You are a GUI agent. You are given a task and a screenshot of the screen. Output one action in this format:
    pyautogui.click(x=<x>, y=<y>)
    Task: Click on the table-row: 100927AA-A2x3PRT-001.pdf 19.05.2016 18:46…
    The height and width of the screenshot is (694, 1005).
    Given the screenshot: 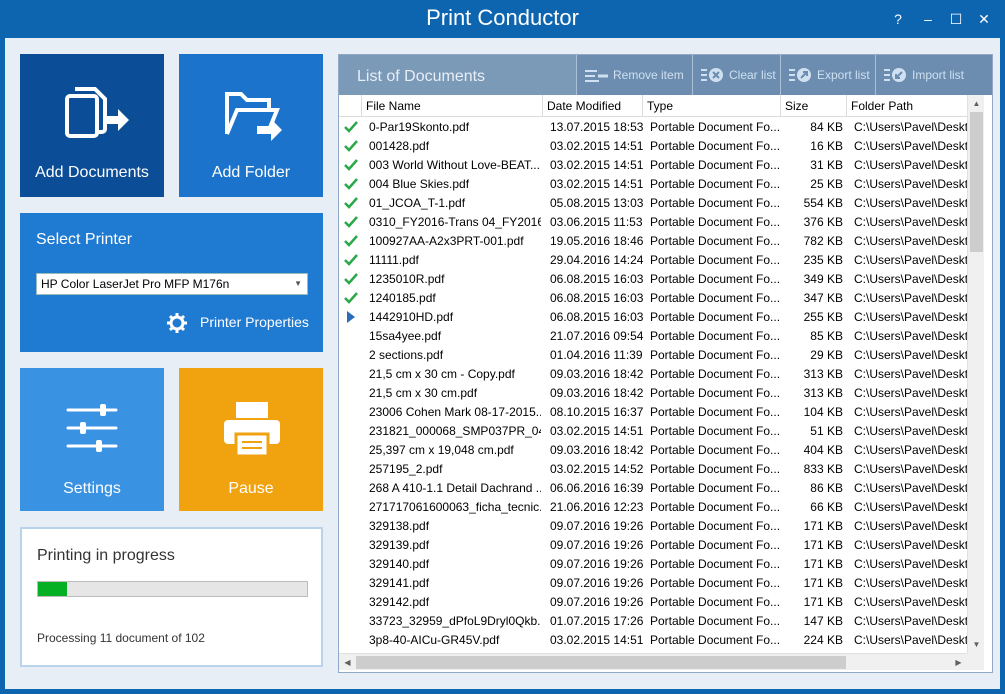 What is the action you would take?
    pyautogui.click(x=653, y=241)
    